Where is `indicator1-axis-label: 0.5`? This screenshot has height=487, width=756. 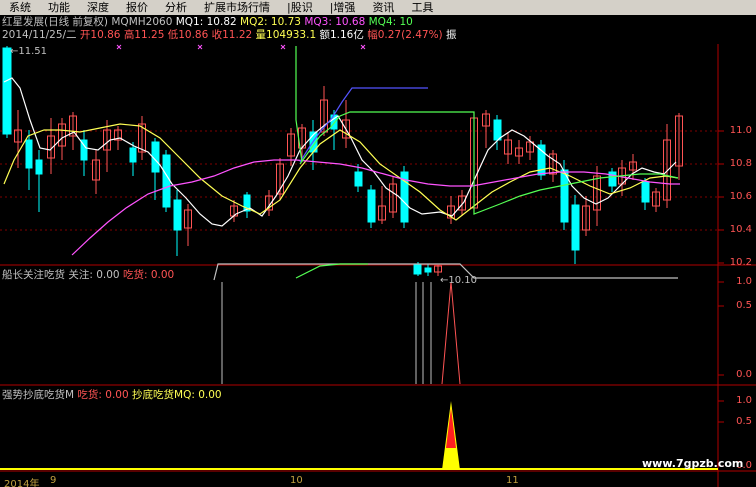 indicator1-axis-label: 0.5 is located at coordinates (744, 305).